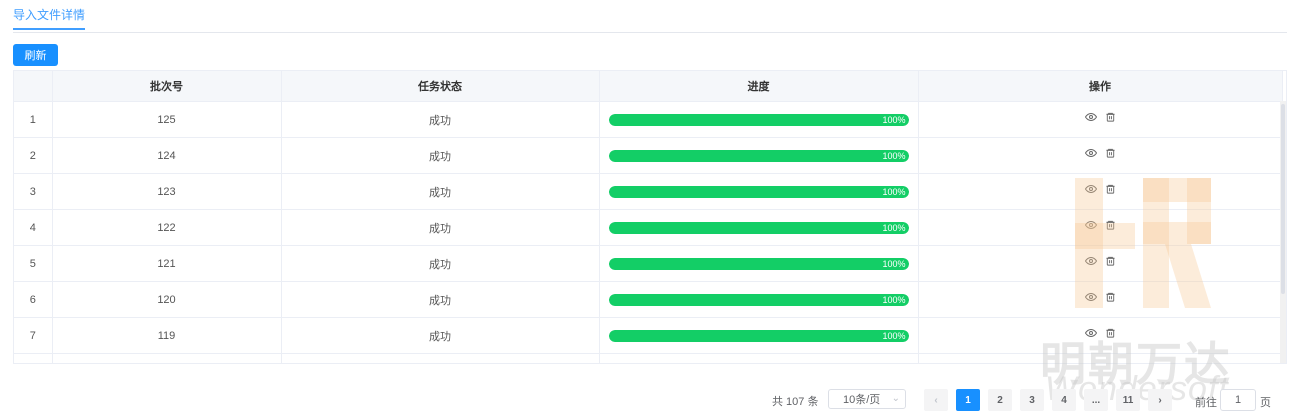 The height and width of the screenshot is (417, 1300). Describe the element at coordinates (49, 19) in the screenshot. I see `tab-import-file-detail: 导入文件详情` at that location.